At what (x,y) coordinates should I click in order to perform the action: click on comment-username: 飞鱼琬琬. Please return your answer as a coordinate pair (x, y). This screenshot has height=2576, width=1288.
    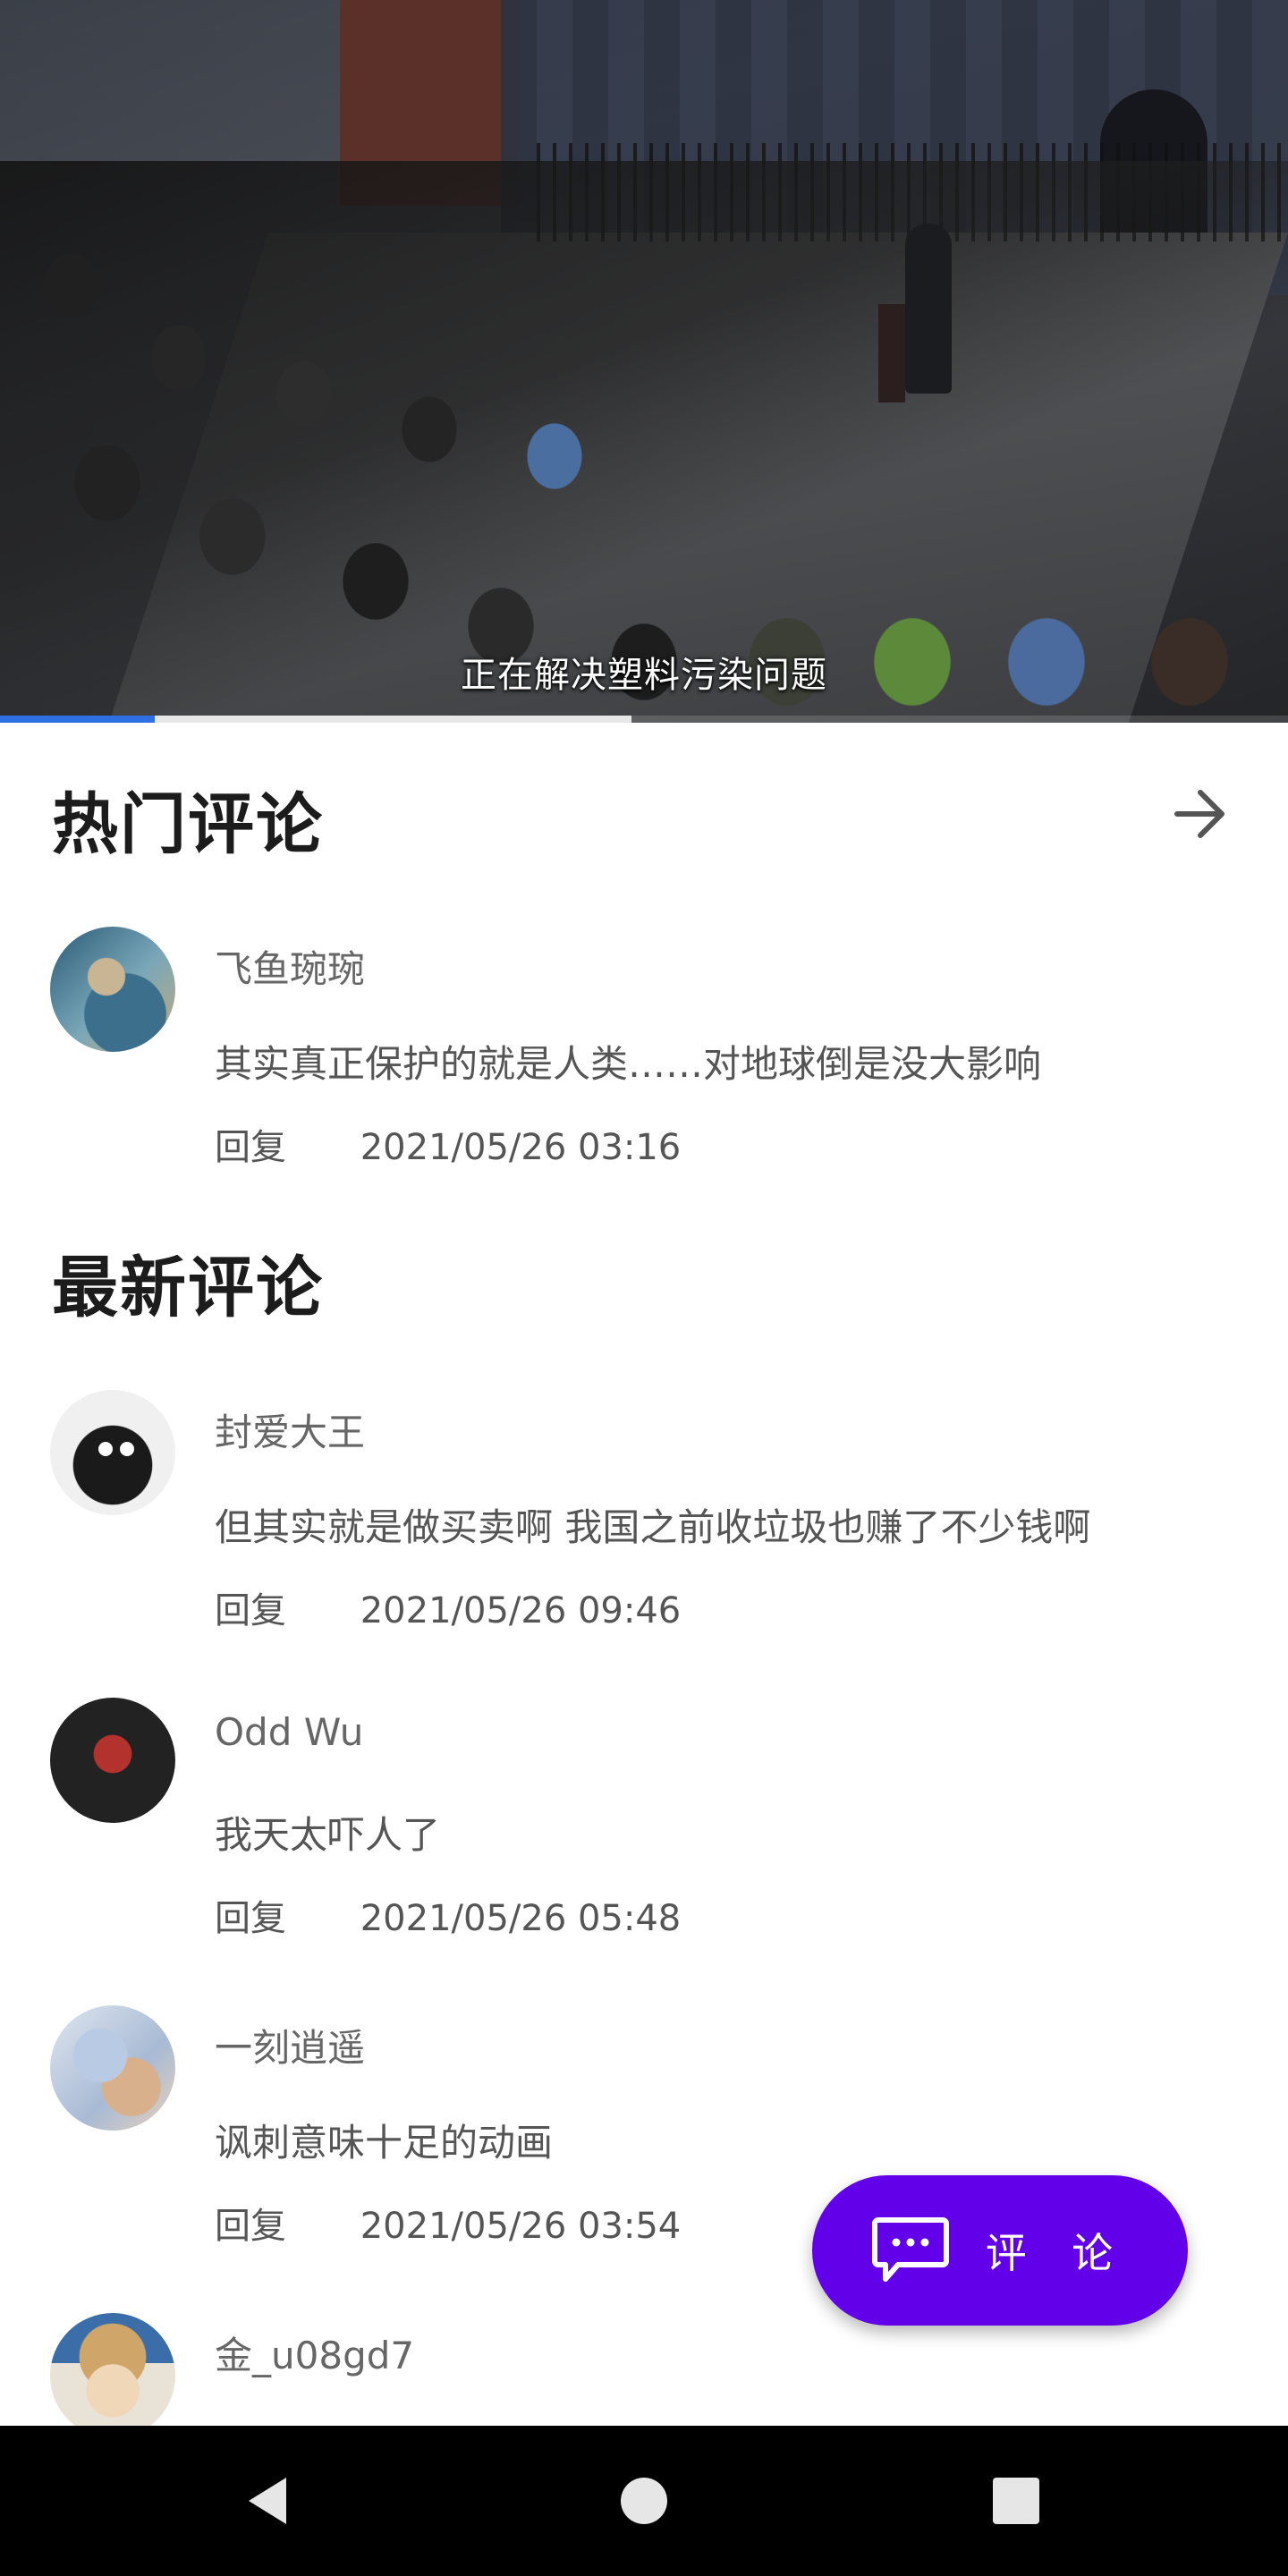
    Looking at the image, I should click on (290, 966).